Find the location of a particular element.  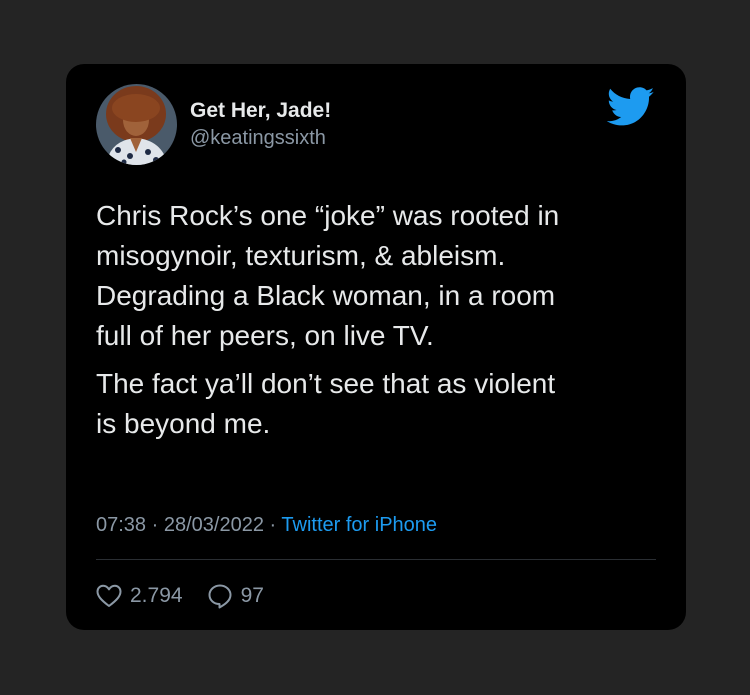

reply-button: 97 is located at coordinates (235, 596).